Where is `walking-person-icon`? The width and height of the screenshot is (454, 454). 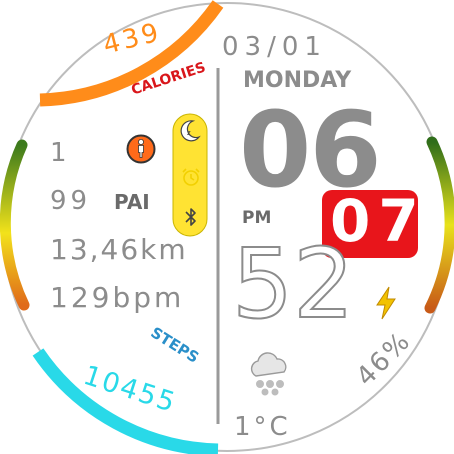
walking-person-icon is located at coordinates (141, 149).